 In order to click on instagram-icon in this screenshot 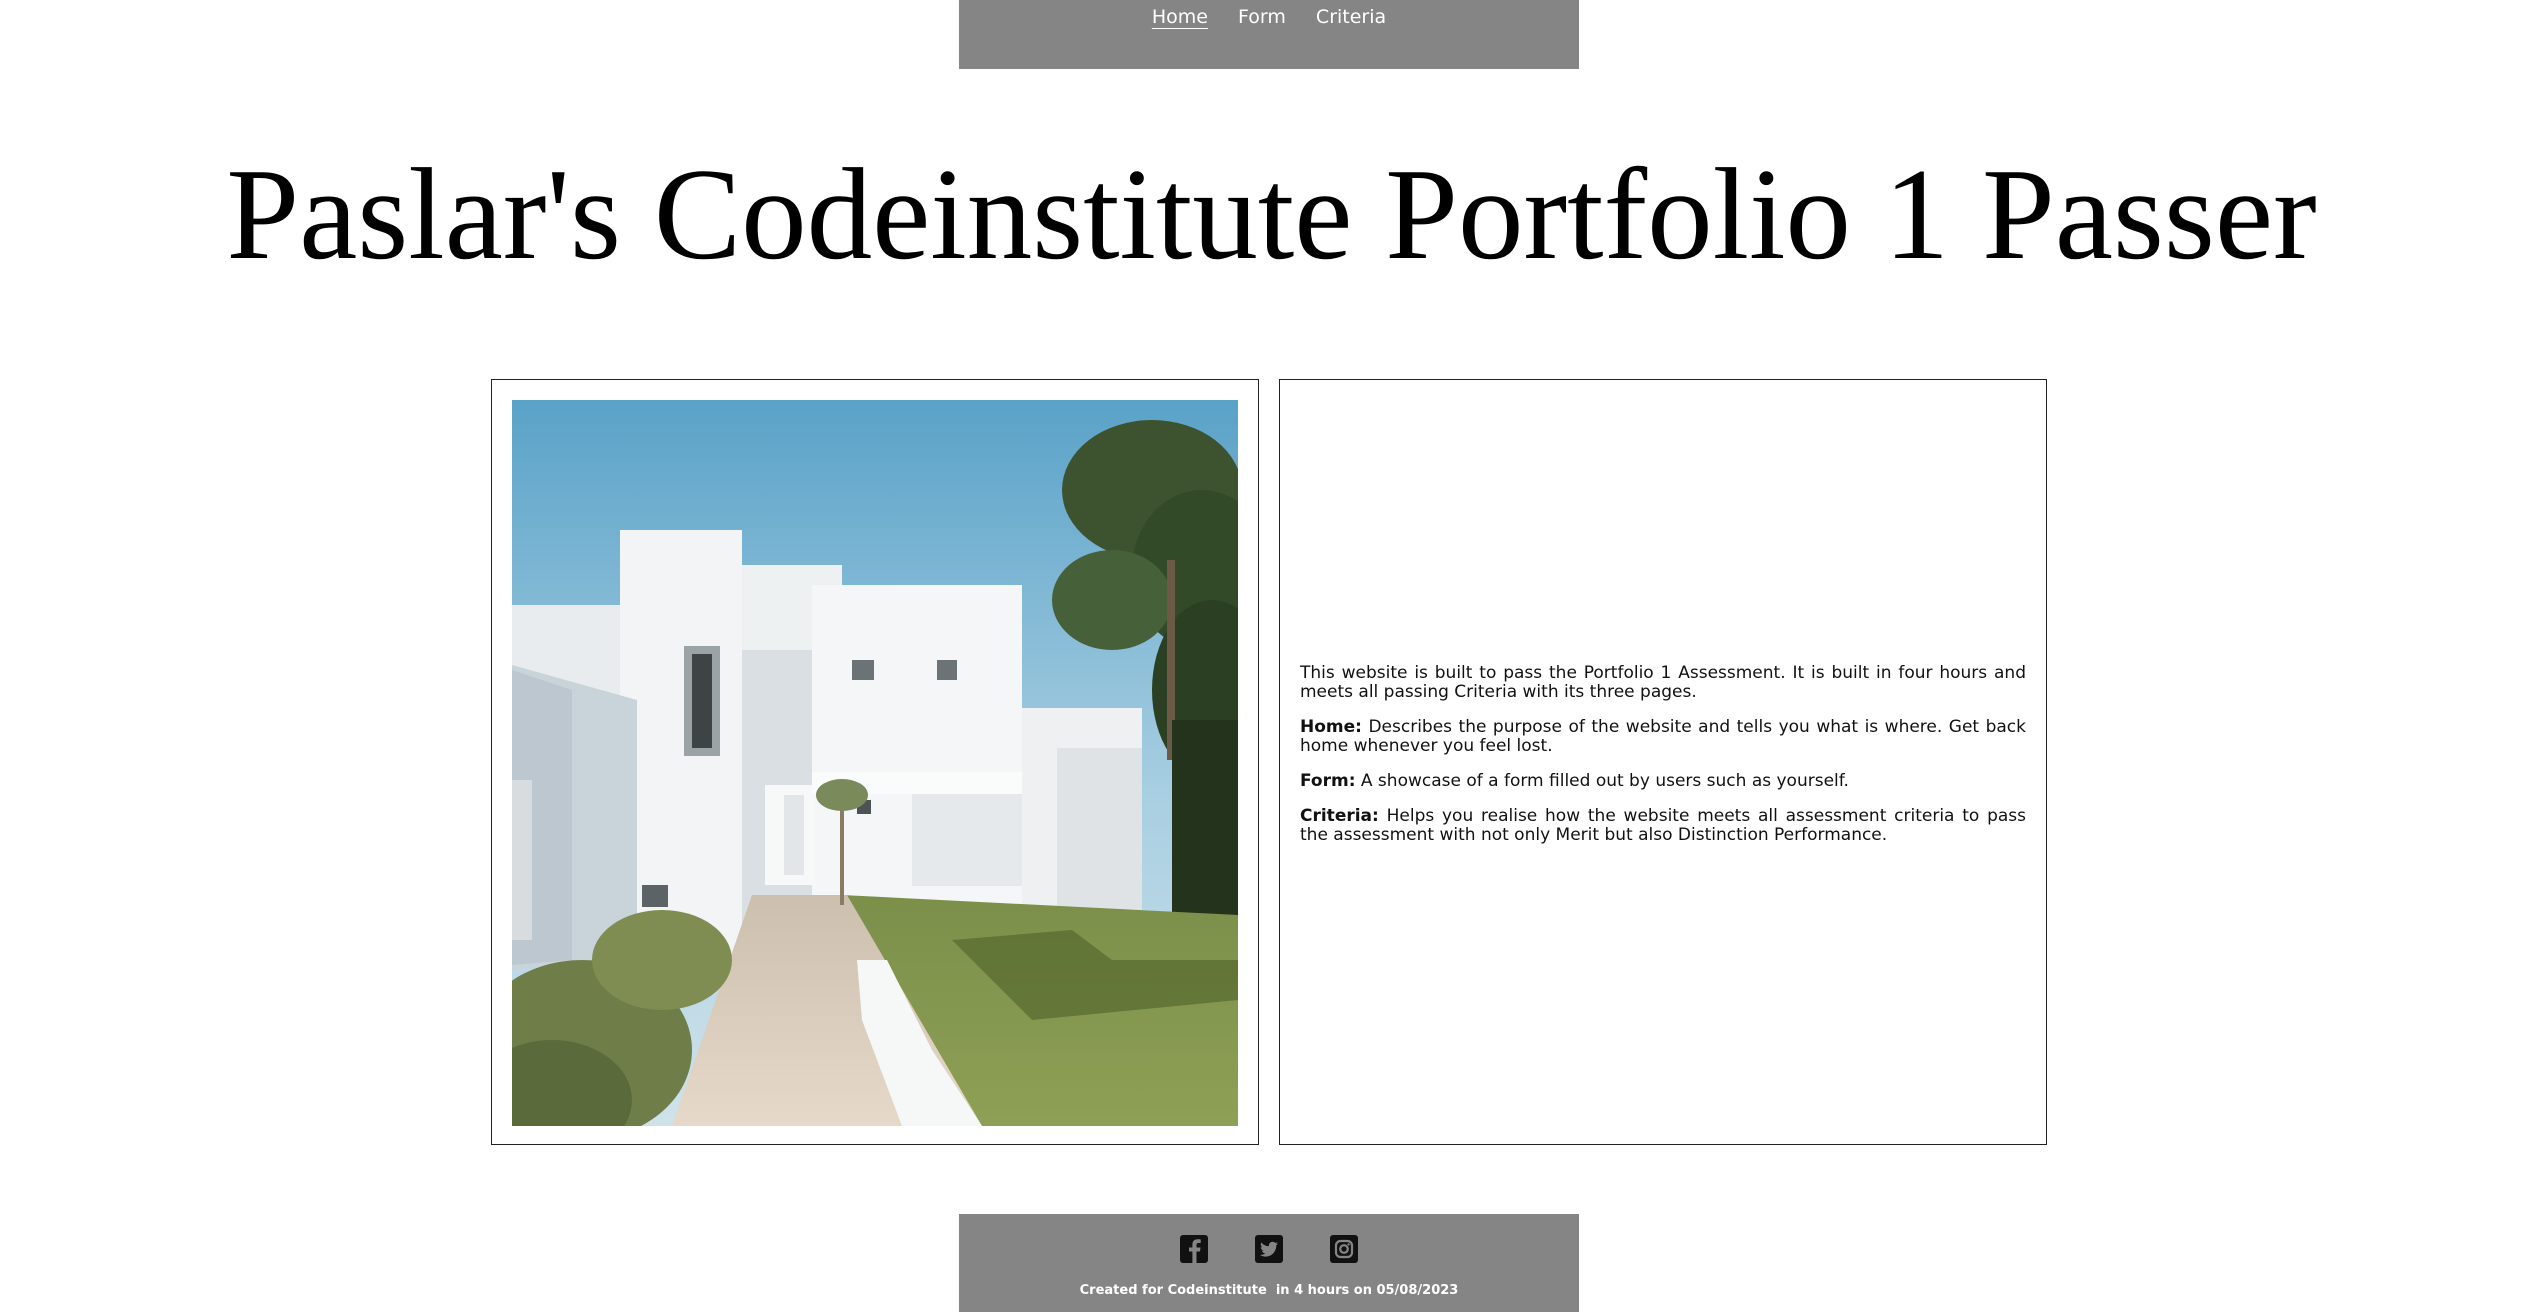, I will do `click(1344, 1249)`.